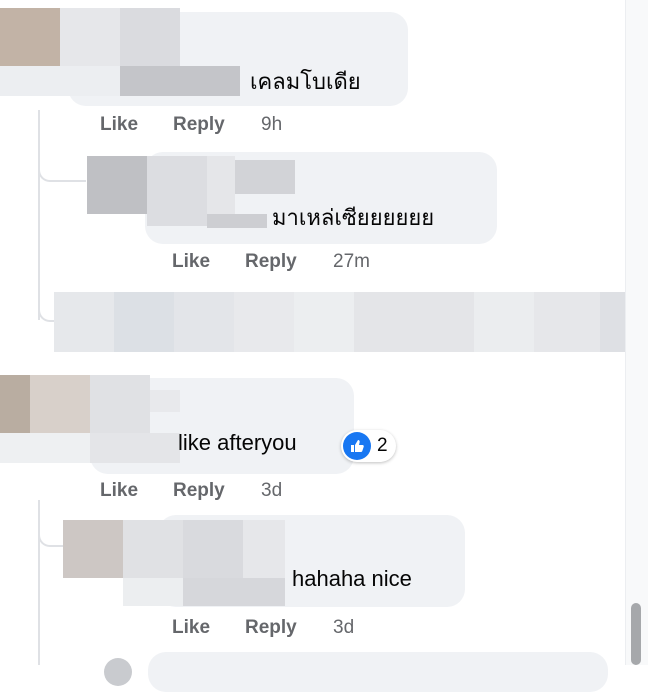 The image size is (650, 692). What do you see at coordinates (378, 672) in the screenshot?
I see `next-comment-bubble` at bounding box center [378, 672].